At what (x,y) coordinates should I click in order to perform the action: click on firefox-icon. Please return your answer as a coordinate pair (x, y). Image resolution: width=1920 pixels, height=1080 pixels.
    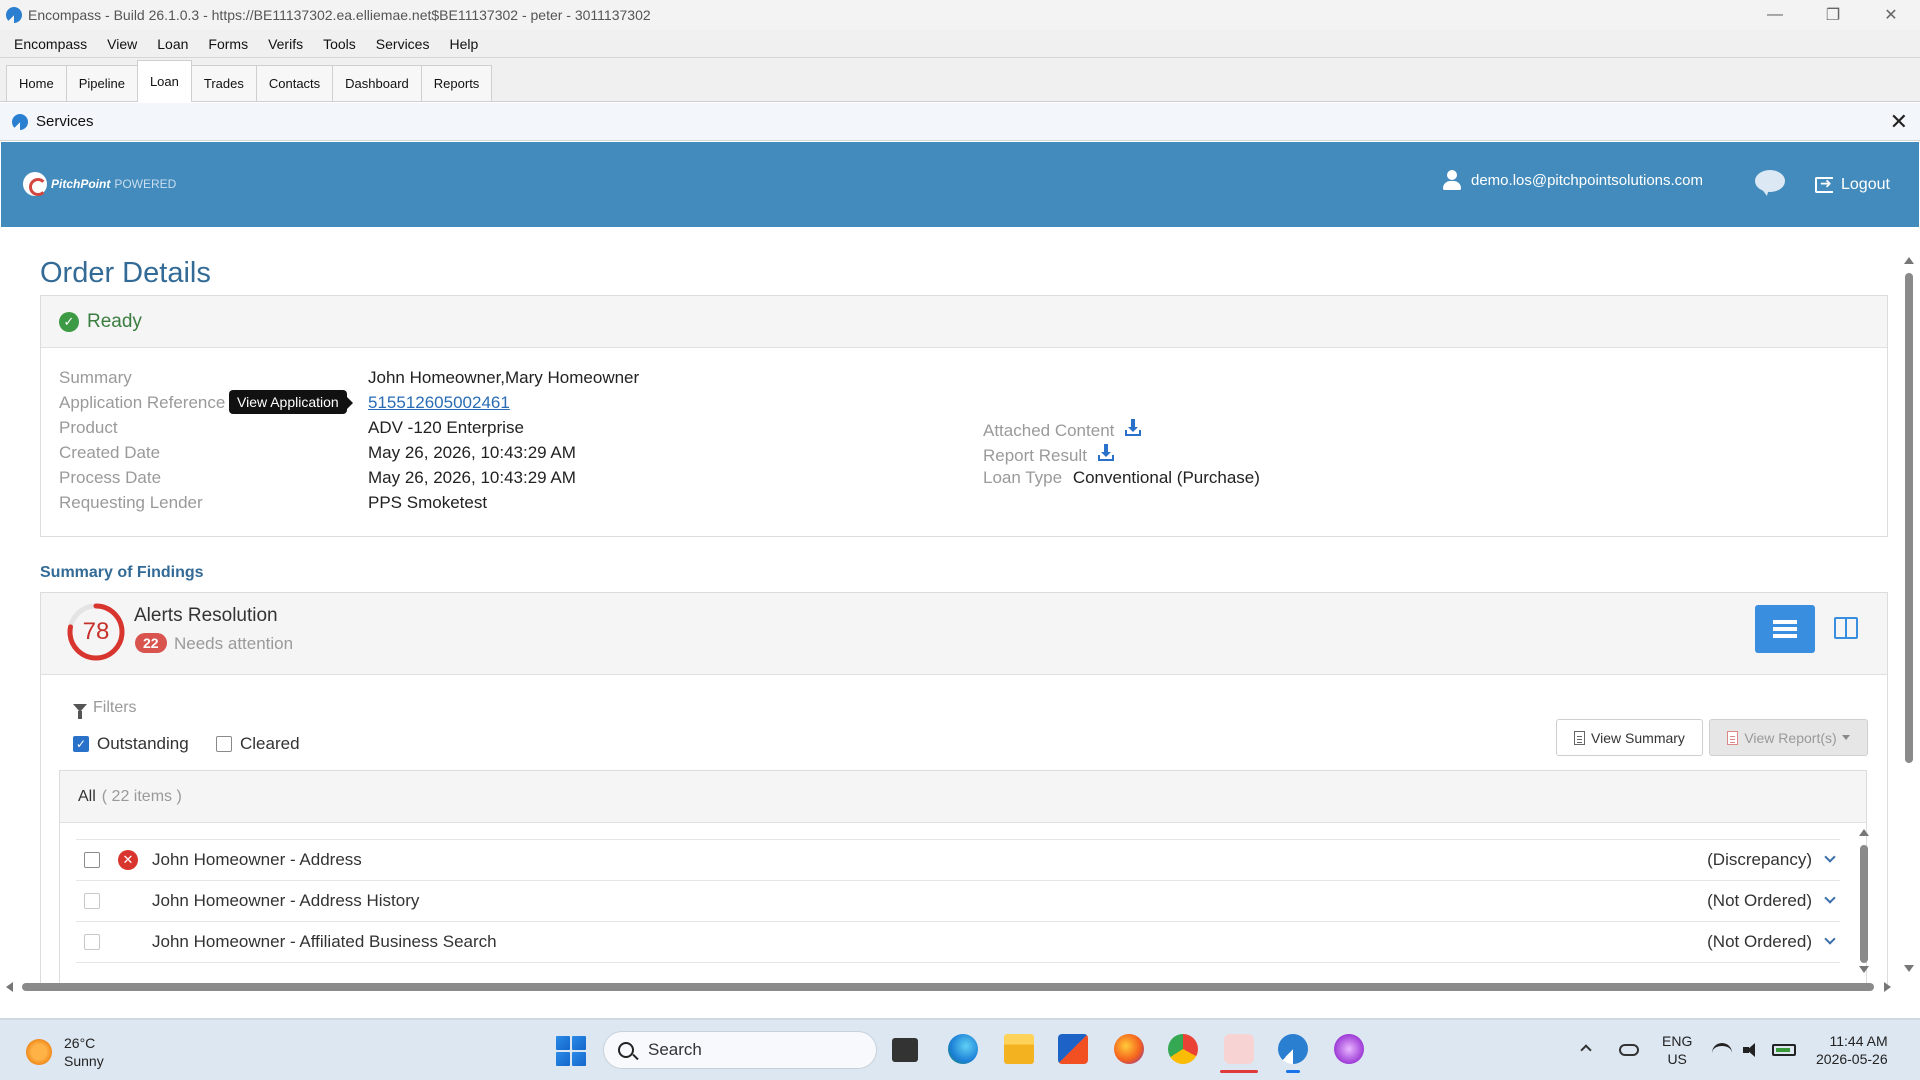
    Looking at the image, I should click on (1129, 1049).